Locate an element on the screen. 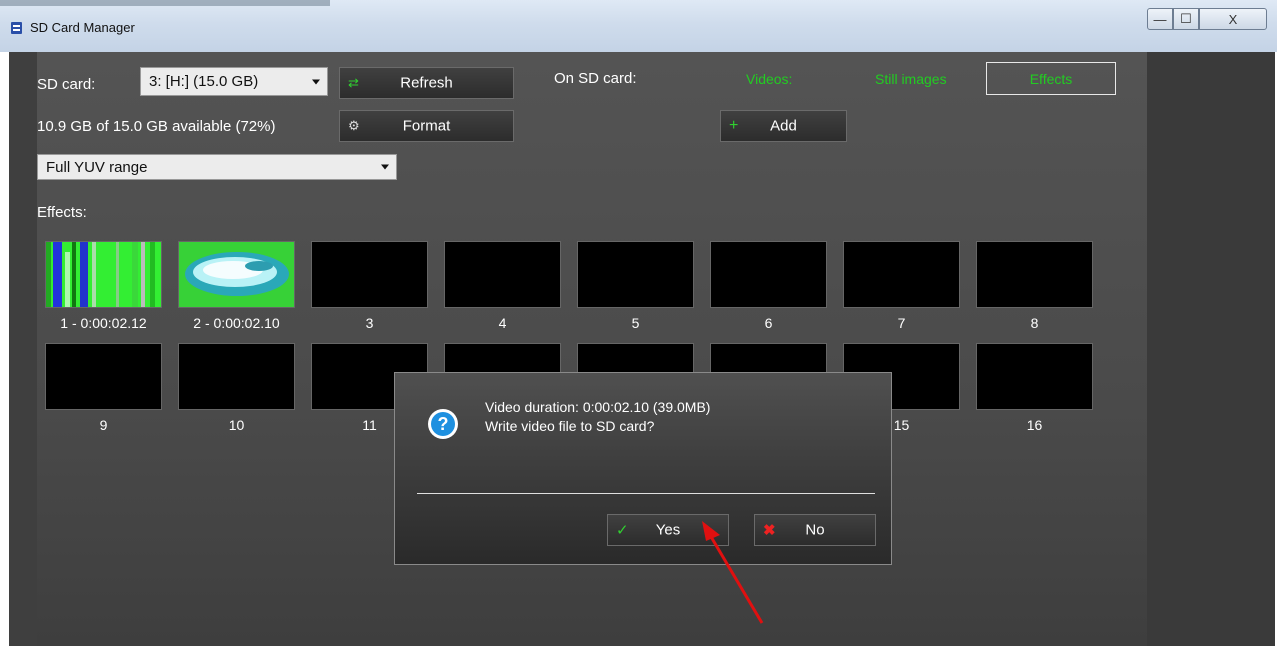  panel-right-area is located at coordinates (1211, 349).